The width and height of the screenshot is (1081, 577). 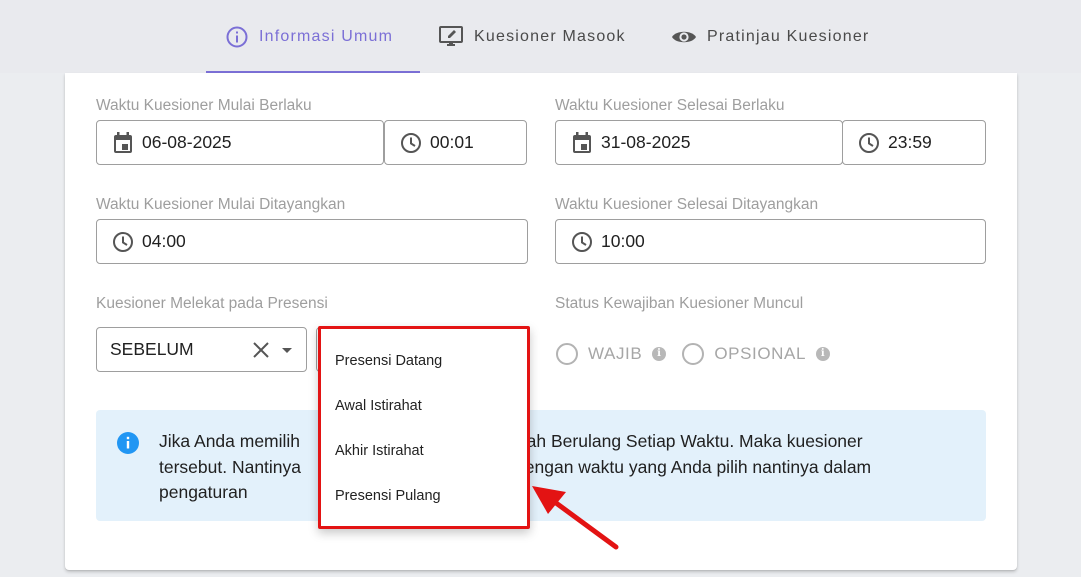 What do you see at coordinates (623, 241) in the screenshot?
I see `end-shown-time-value: 10:00` at bounding box center [623, 241].